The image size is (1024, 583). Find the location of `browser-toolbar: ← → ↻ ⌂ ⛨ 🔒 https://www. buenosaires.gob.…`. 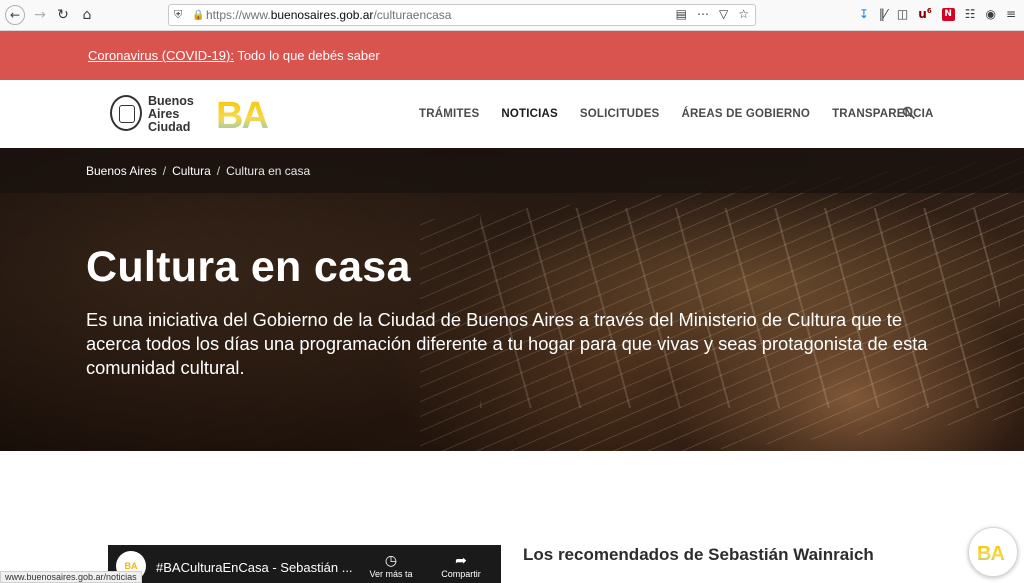

browser-toolbar: ← → ↻ ⌂ ⛨ 🔒 https://www. buenosaires.gob.… is located at coordinates (512, 15).